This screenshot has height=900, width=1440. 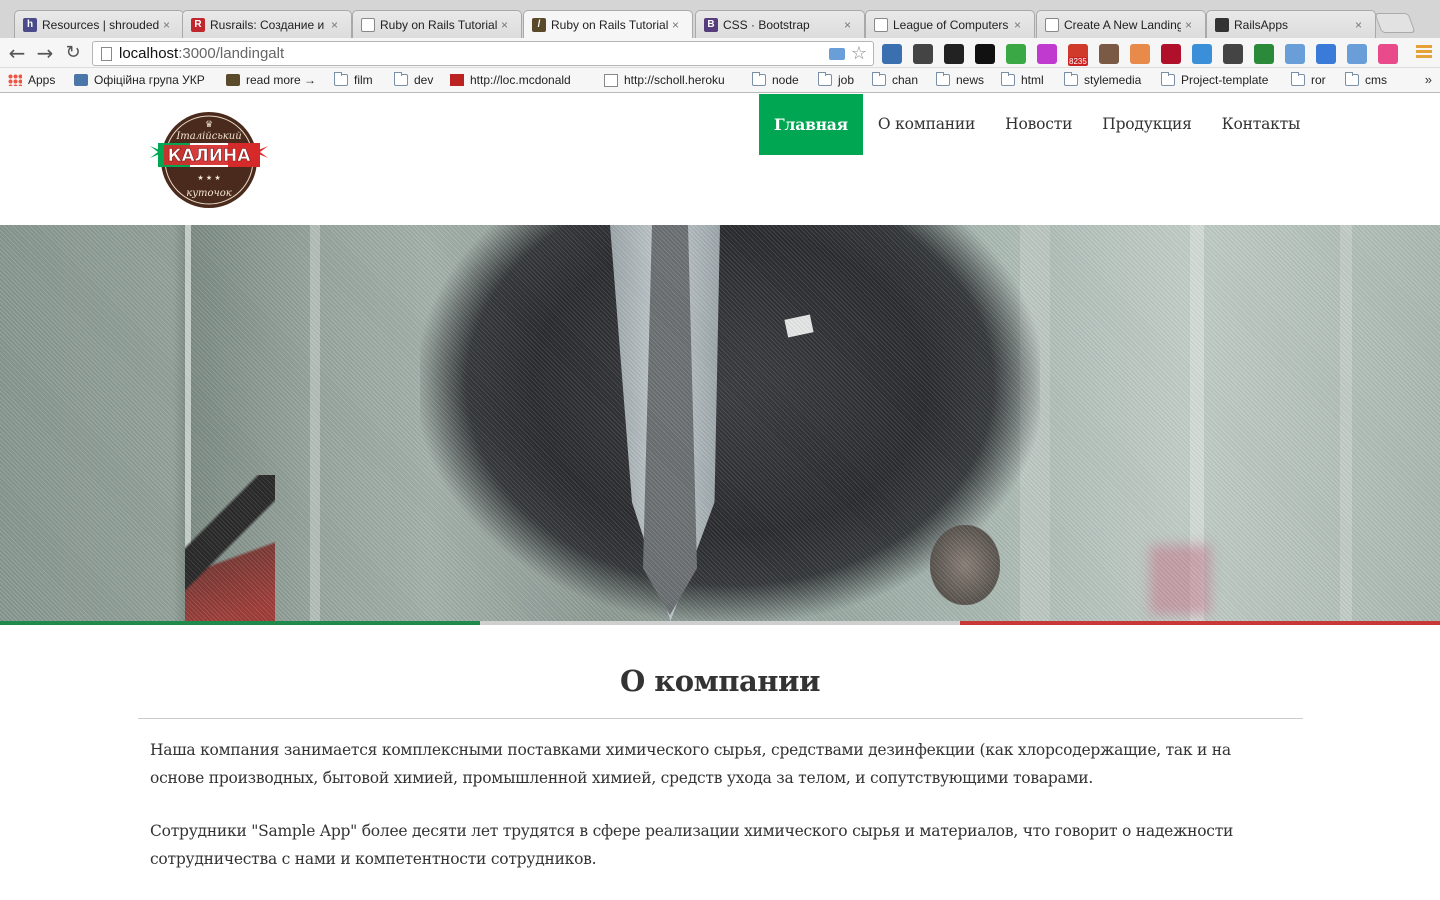 What do you see at coordinates (720, 681) in the screenshot?
I see `section-title: О компании` at bounding box center [720, 681].